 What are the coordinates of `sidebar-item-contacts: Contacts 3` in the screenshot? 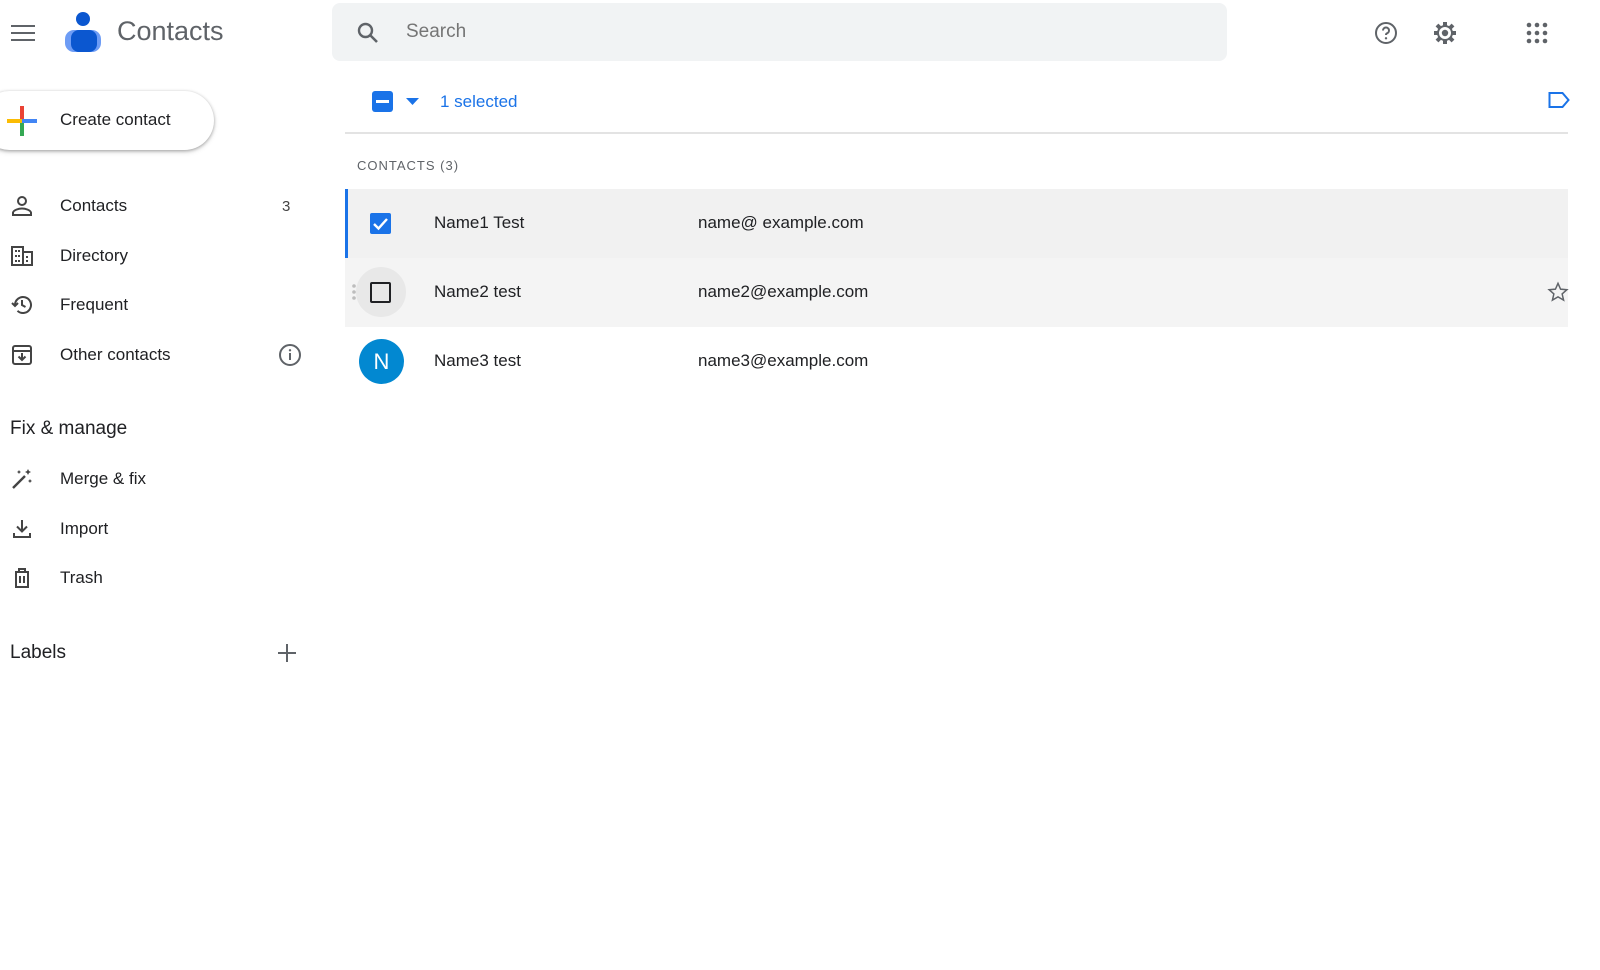 It's located at (160, 206).